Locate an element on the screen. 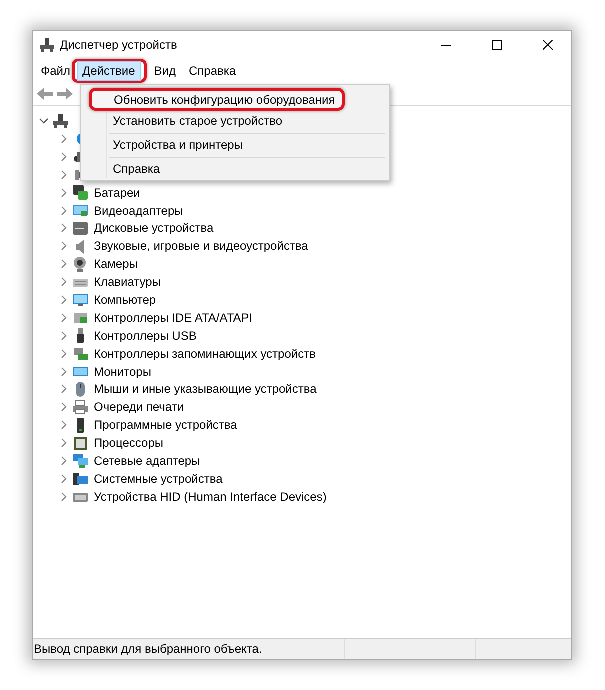 Image resolution: width=605 pixels, height=690 pixels. tree-item: Мыши и иные указывающие устройства is located at coordinates (204, 389).